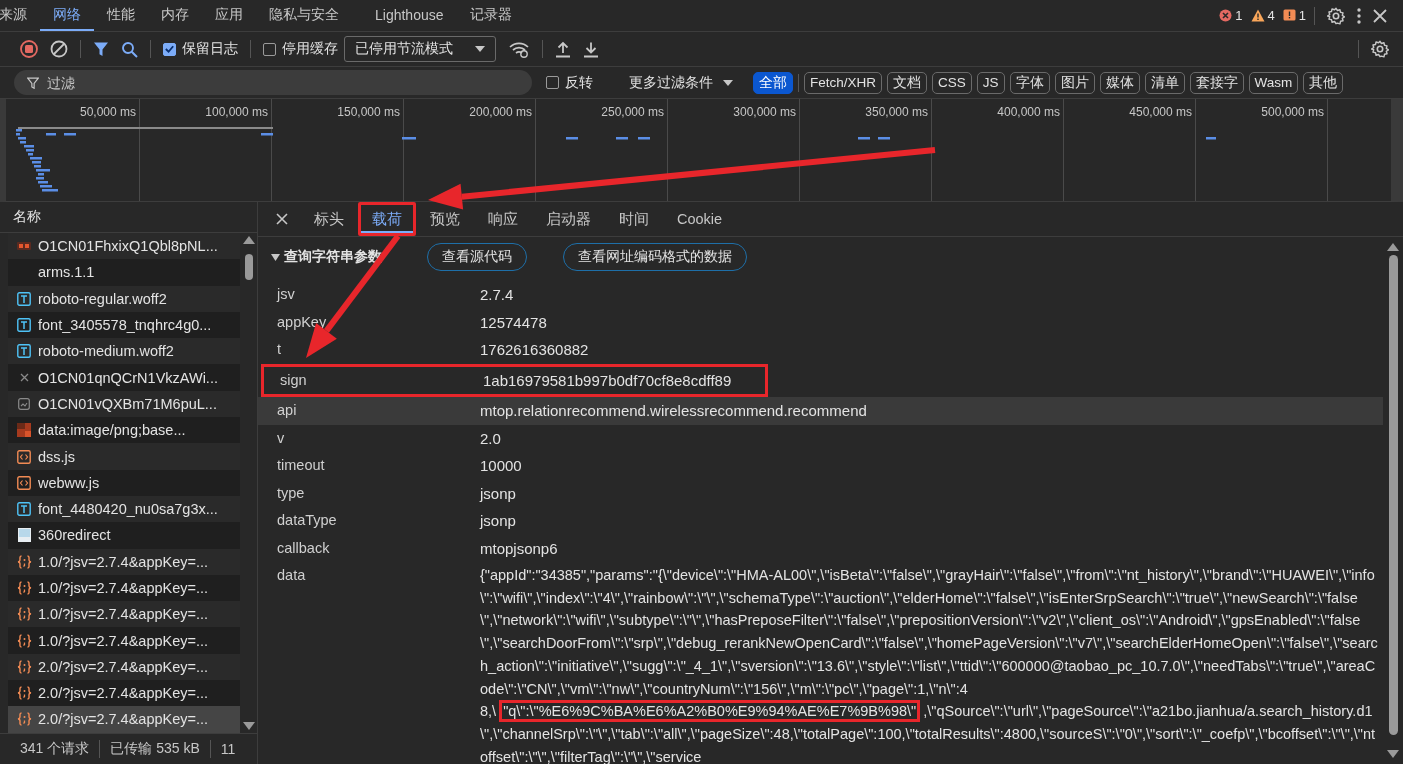  What do you see at coordinates (568, 219) in the screenshot?
I see `detail-tab: 启动器` at bounding box center [568, 219].